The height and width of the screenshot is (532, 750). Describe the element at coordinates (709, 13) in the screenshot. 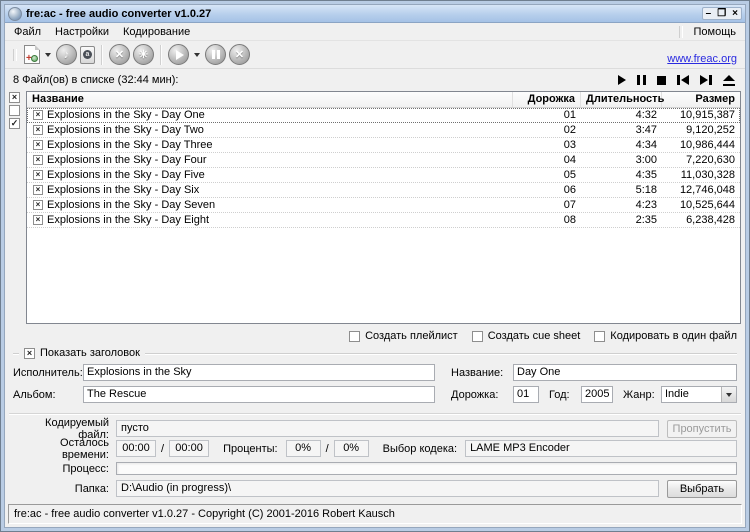

I see `minimize-button: –` at that location.